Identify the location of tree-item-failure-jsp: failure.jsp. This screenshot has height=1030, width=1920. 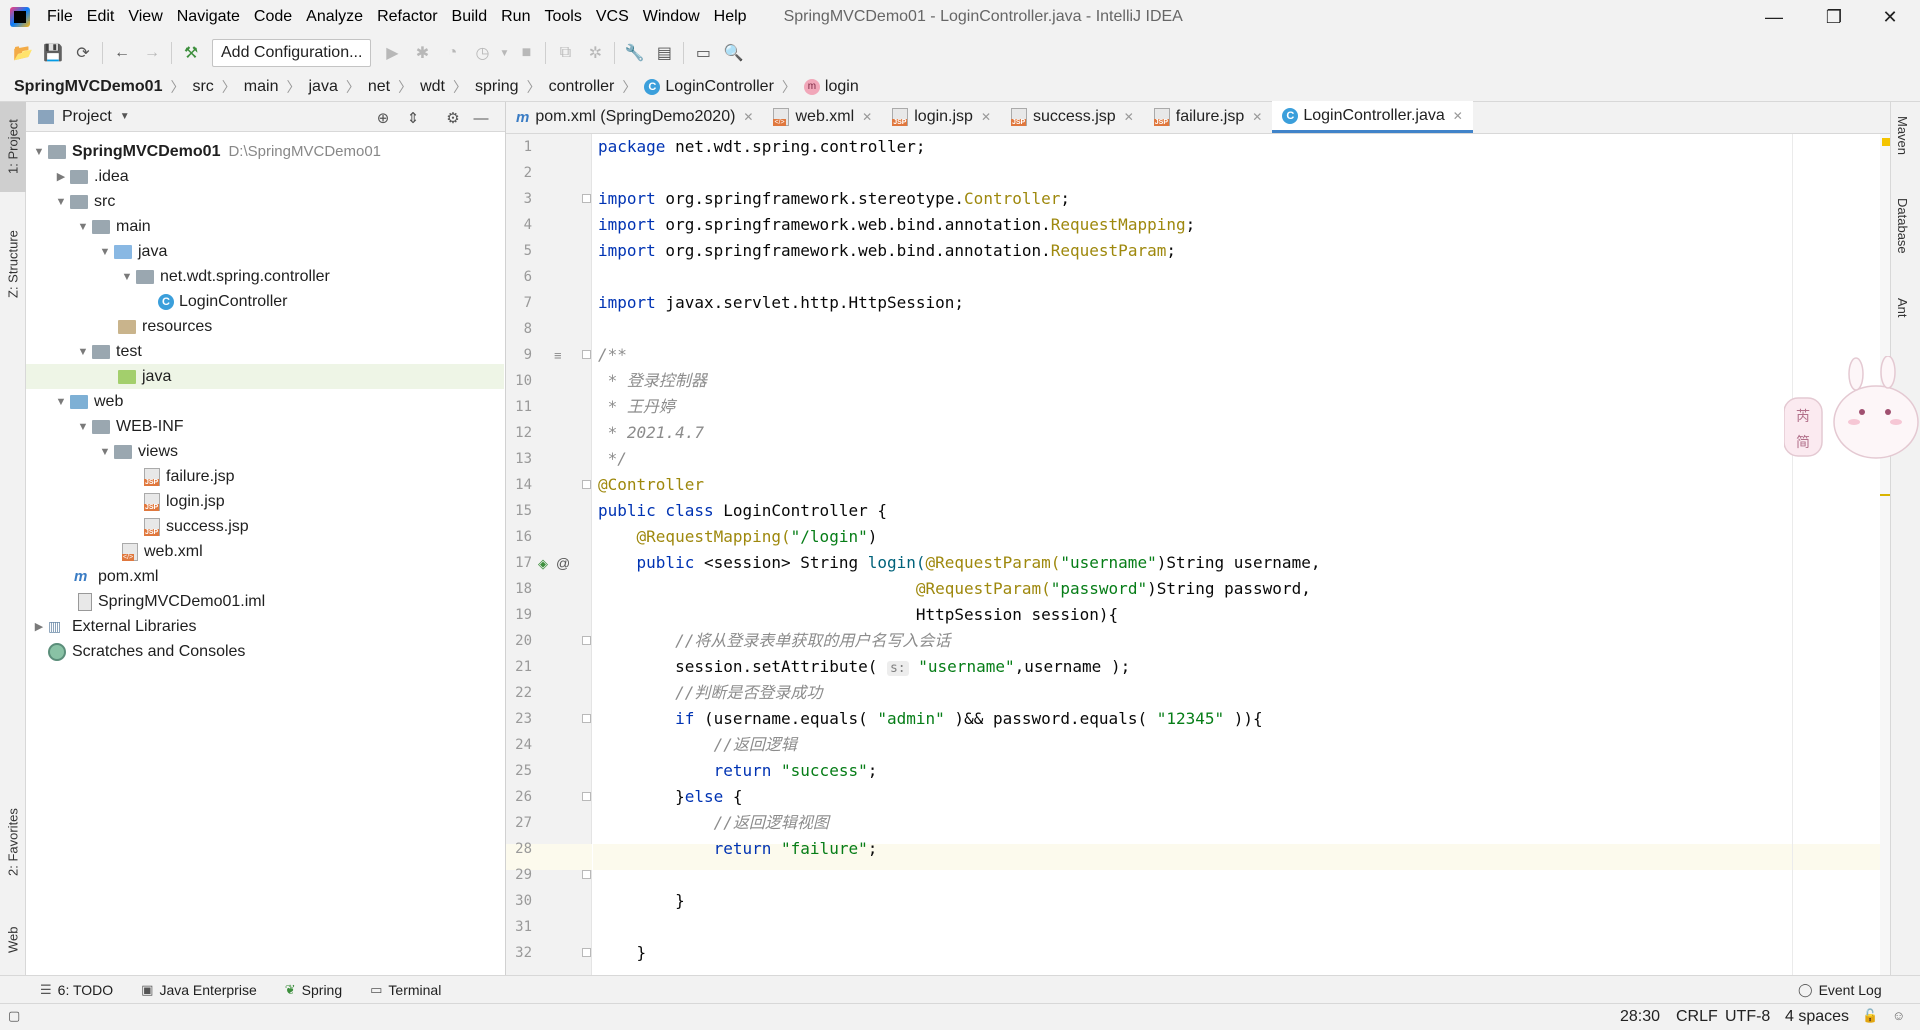
(265, 476).